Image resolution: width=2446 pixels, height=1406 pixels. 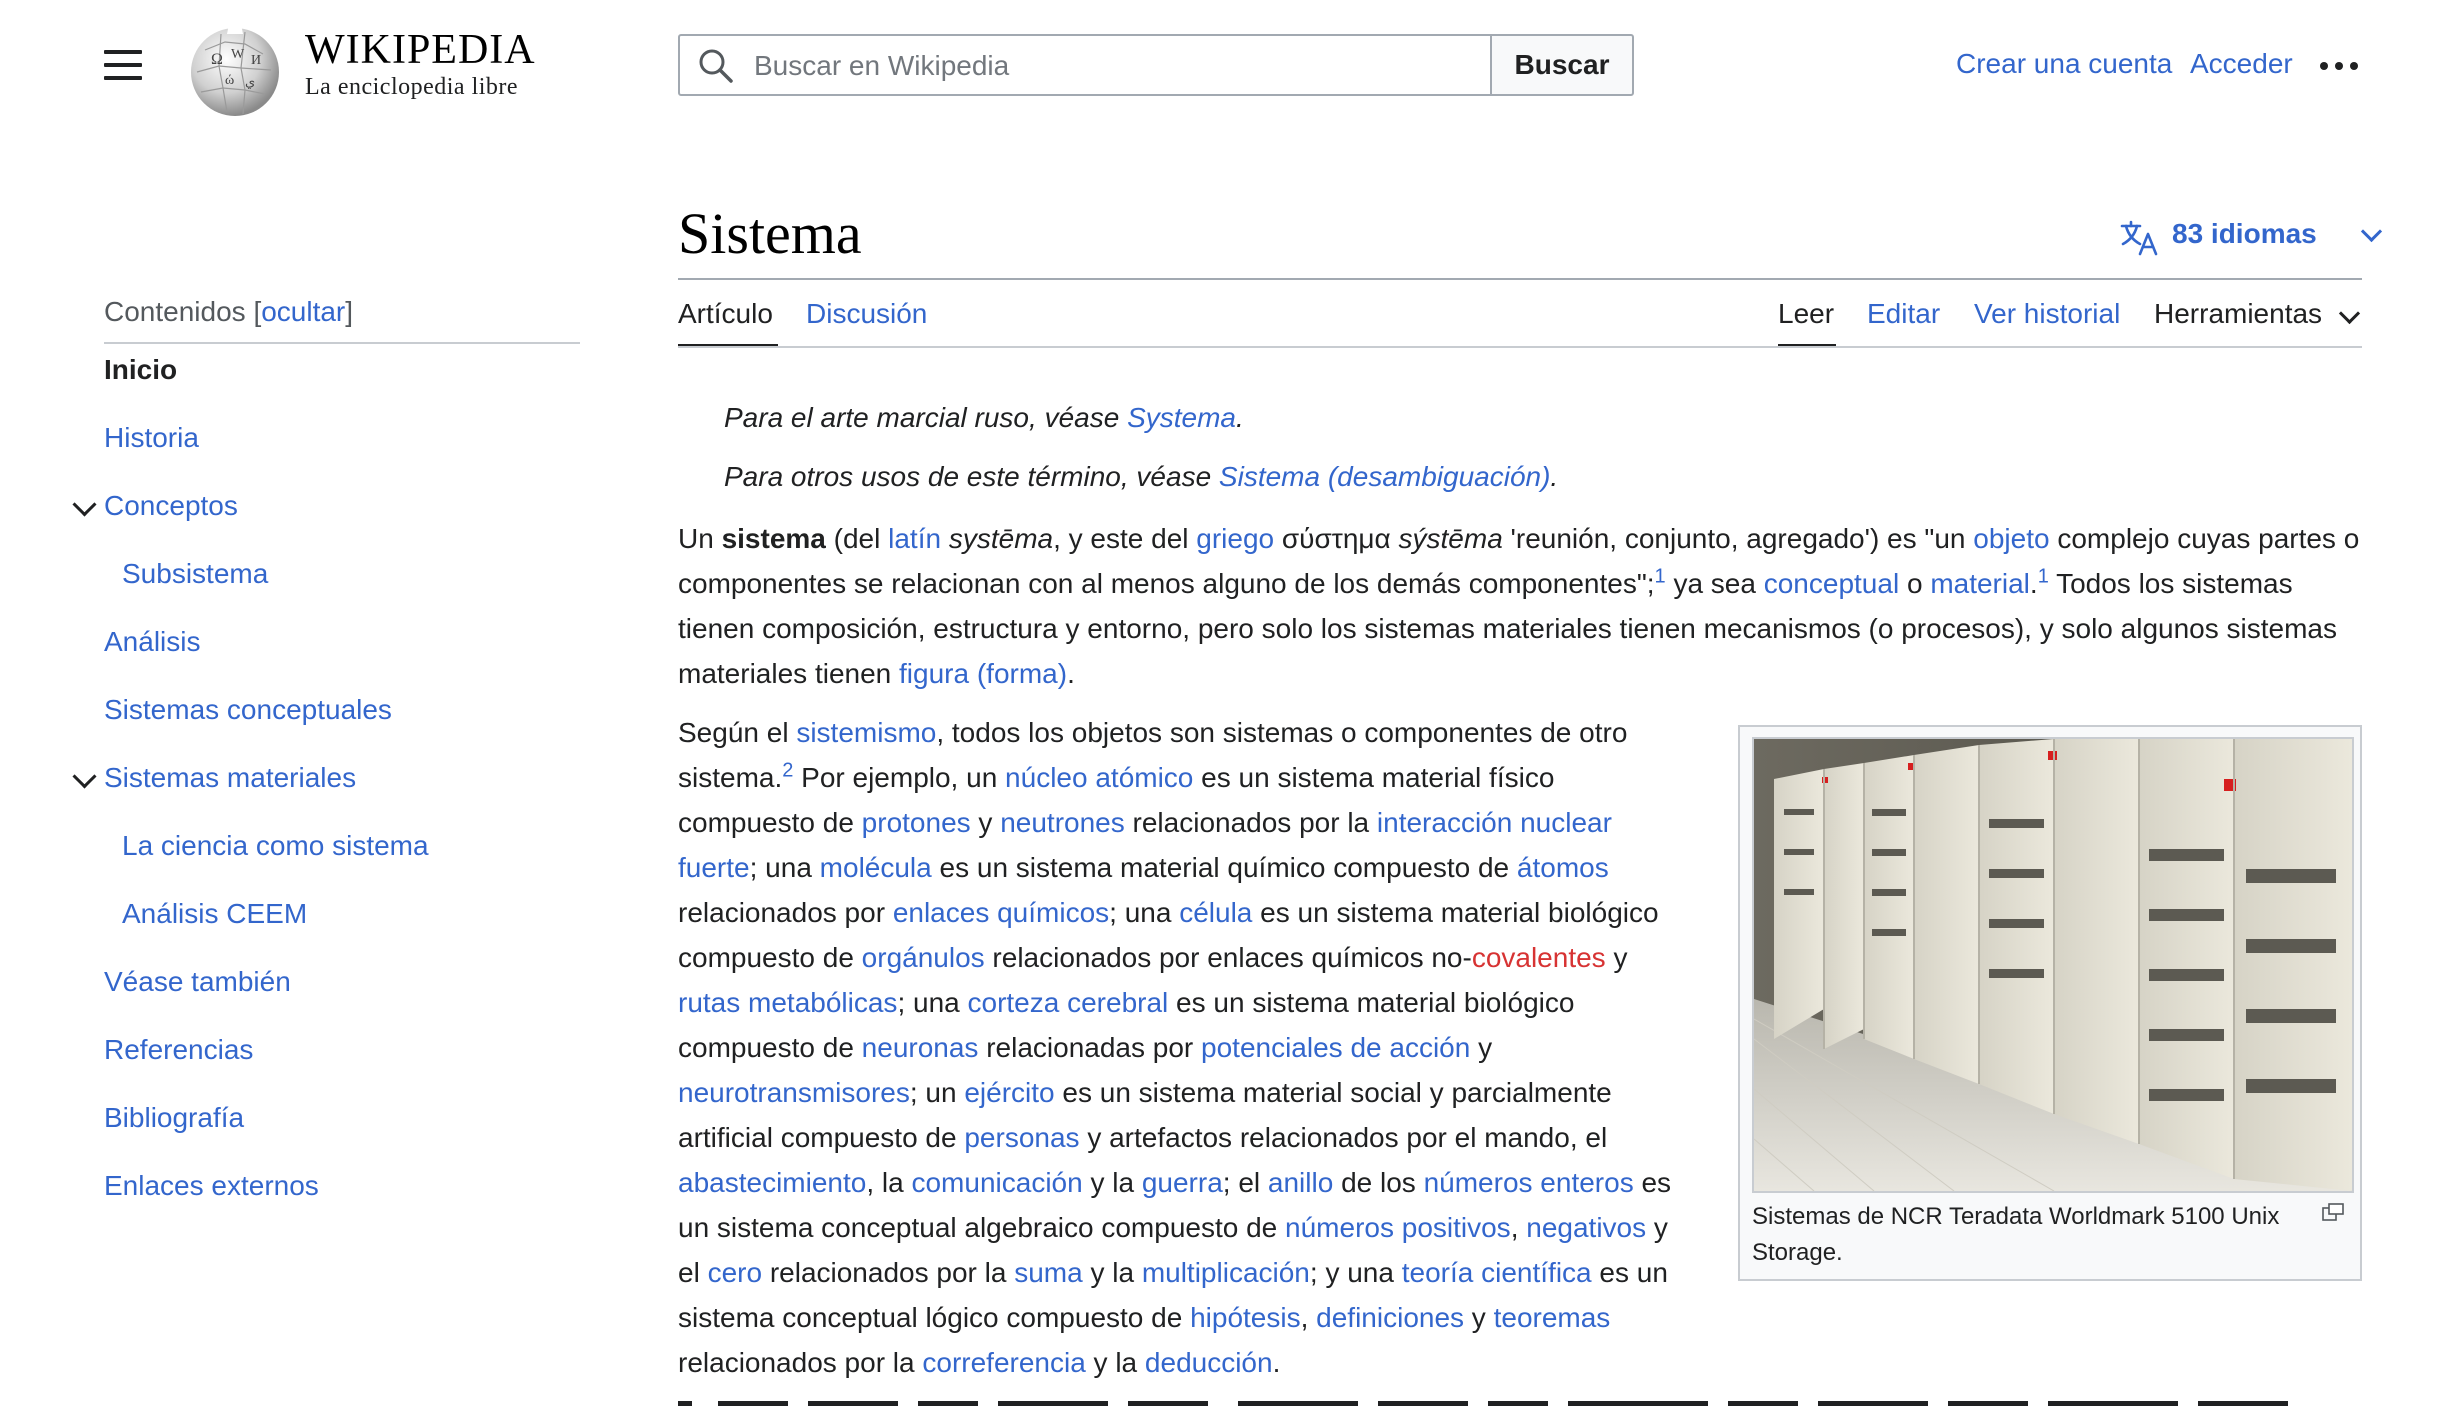 I want to click on figure-image, so click(x=2053, y=965).